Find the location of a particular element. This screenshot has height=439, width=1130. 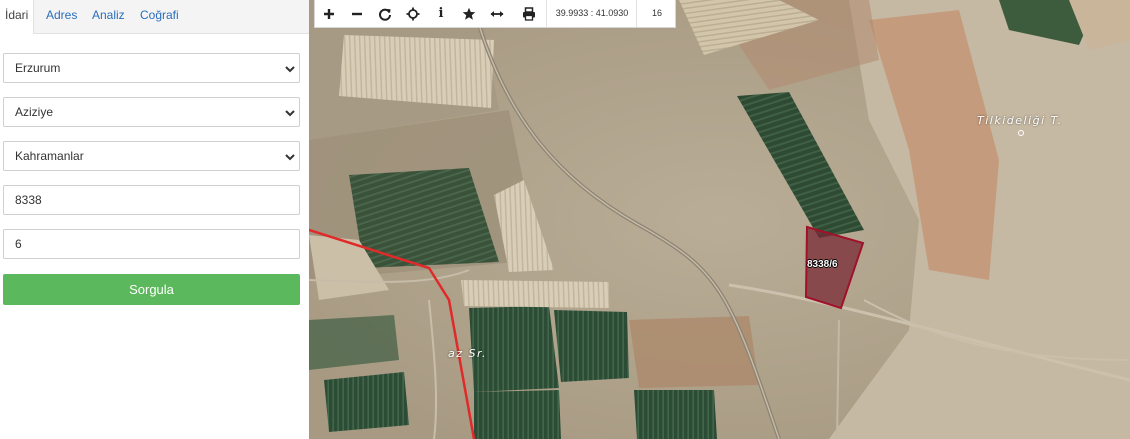

measure-arrows-icon is located at coordinates (497, 13).